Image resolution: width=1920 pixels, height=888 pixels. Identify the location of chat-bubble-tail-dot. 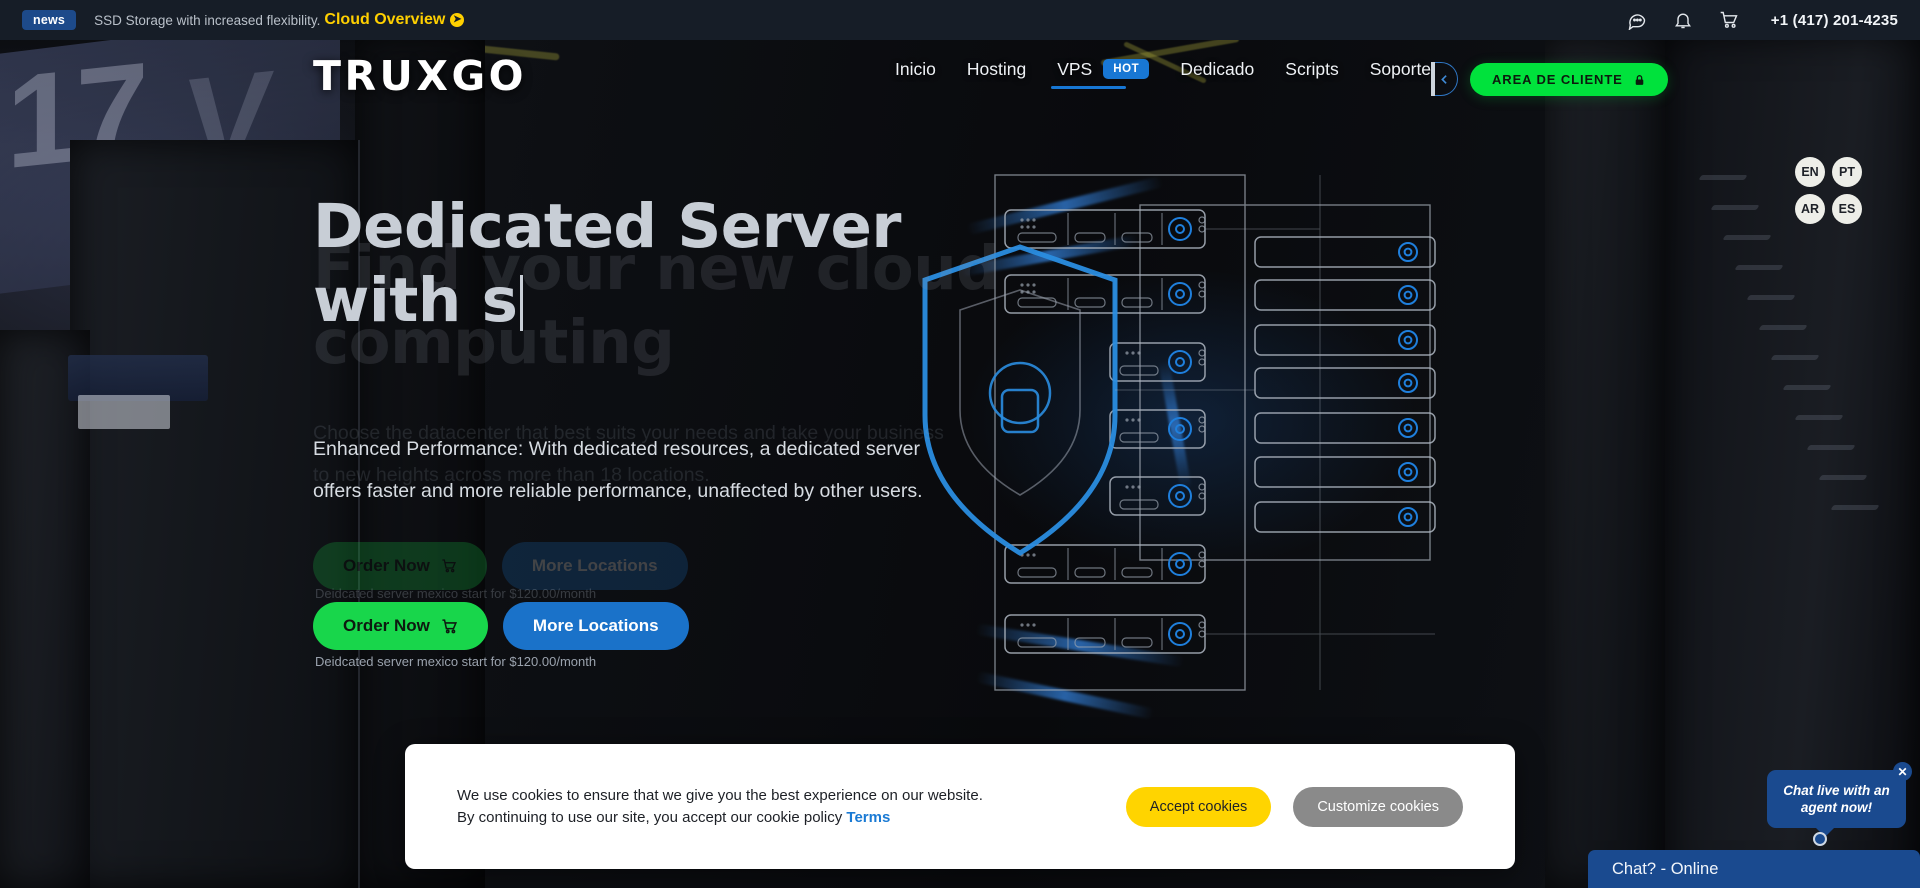
(1820, 839).